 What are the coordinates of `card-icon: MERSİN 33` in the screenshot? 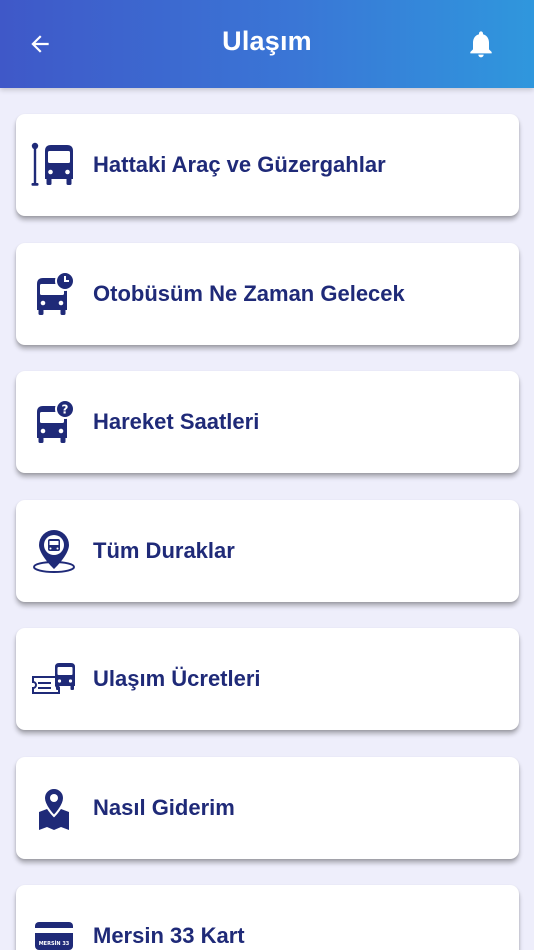 It's located at (54, 931).